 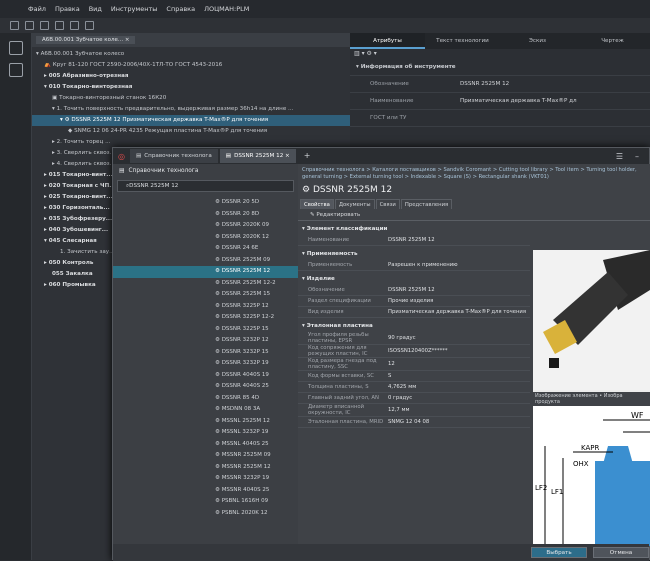 What do you see at coordinates (205, 341) in the screenshot?
I see `list-item: ⚙ DSSNR 3232P 12` at bounding box center [205, 341].